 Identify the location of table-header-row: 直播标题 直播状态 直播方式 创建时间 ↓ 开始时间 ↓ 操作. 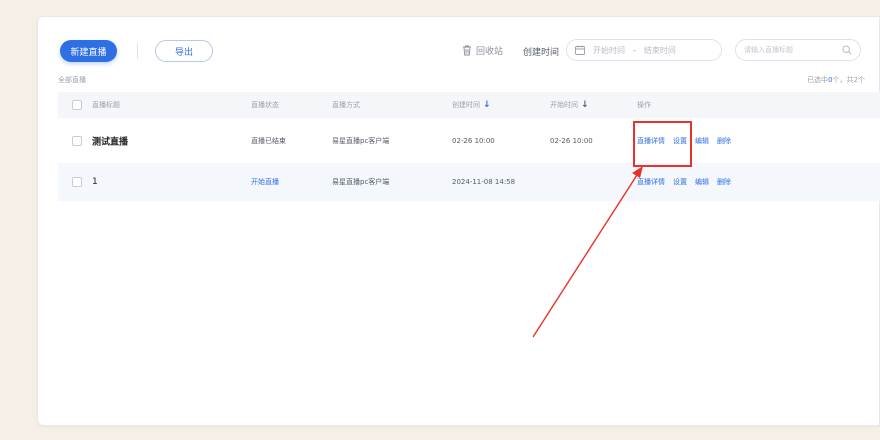
(469, 105).